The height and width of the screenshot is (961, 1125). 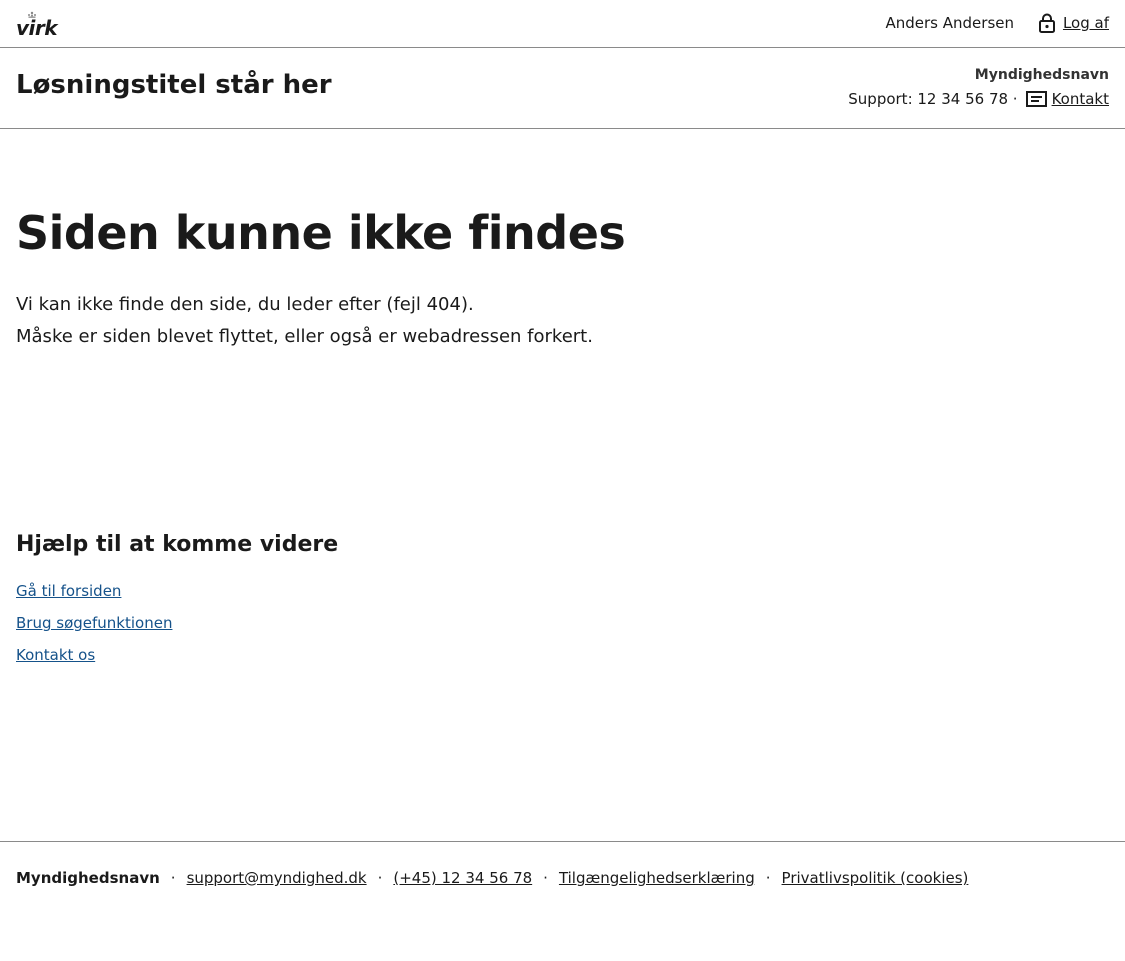 I want to click on support-line: Support: 12 34 56 78 · Kontakt, so click(x=978, y=99).